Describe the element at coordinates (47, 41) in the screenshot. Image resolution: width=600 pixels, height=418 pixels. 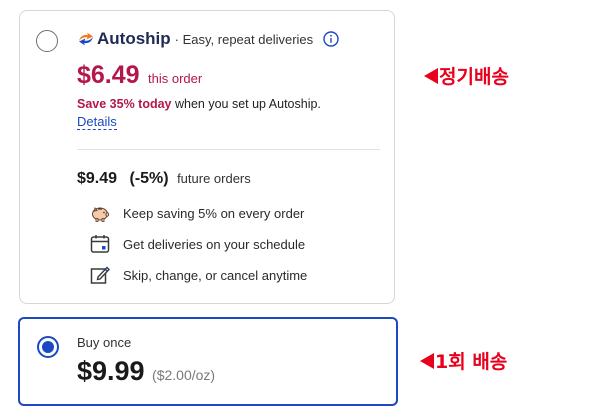
I see `autoship-radio` at that location.